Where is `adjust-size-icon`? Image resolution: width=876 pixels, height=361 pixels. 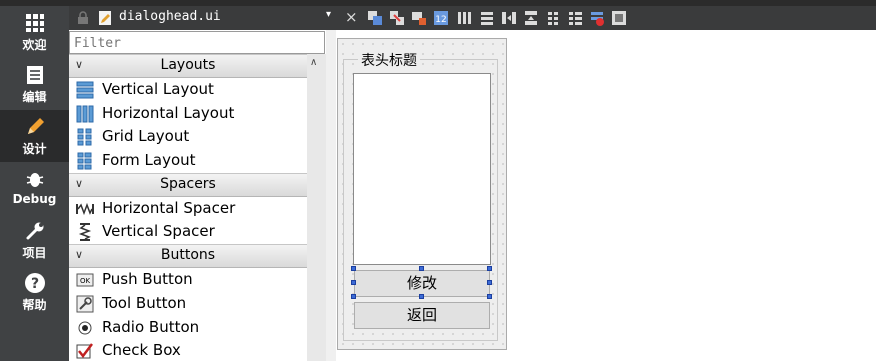 adjust-size-icon is located at coordinates (619, 18).